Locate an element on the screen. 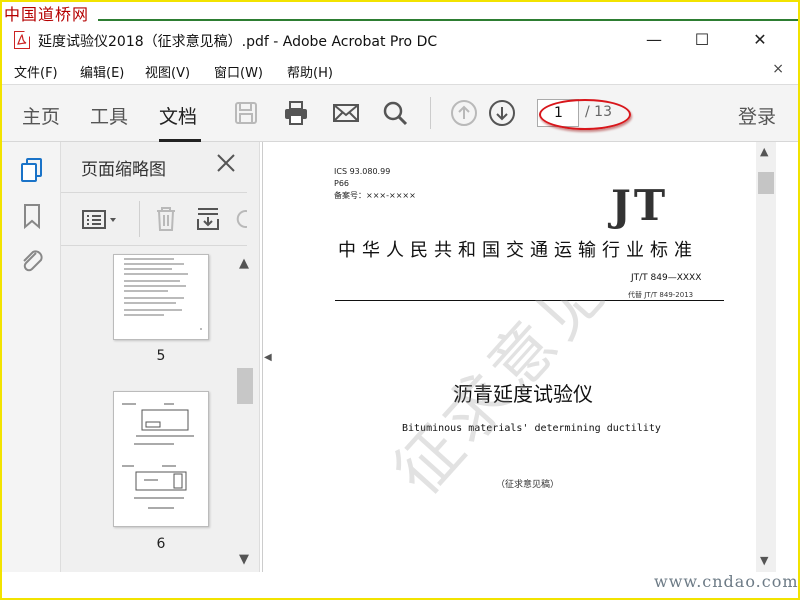 The height and width of the screenshot is (600, 800). thumbnail-label-6: 6 is located at coordinates (161, 544).